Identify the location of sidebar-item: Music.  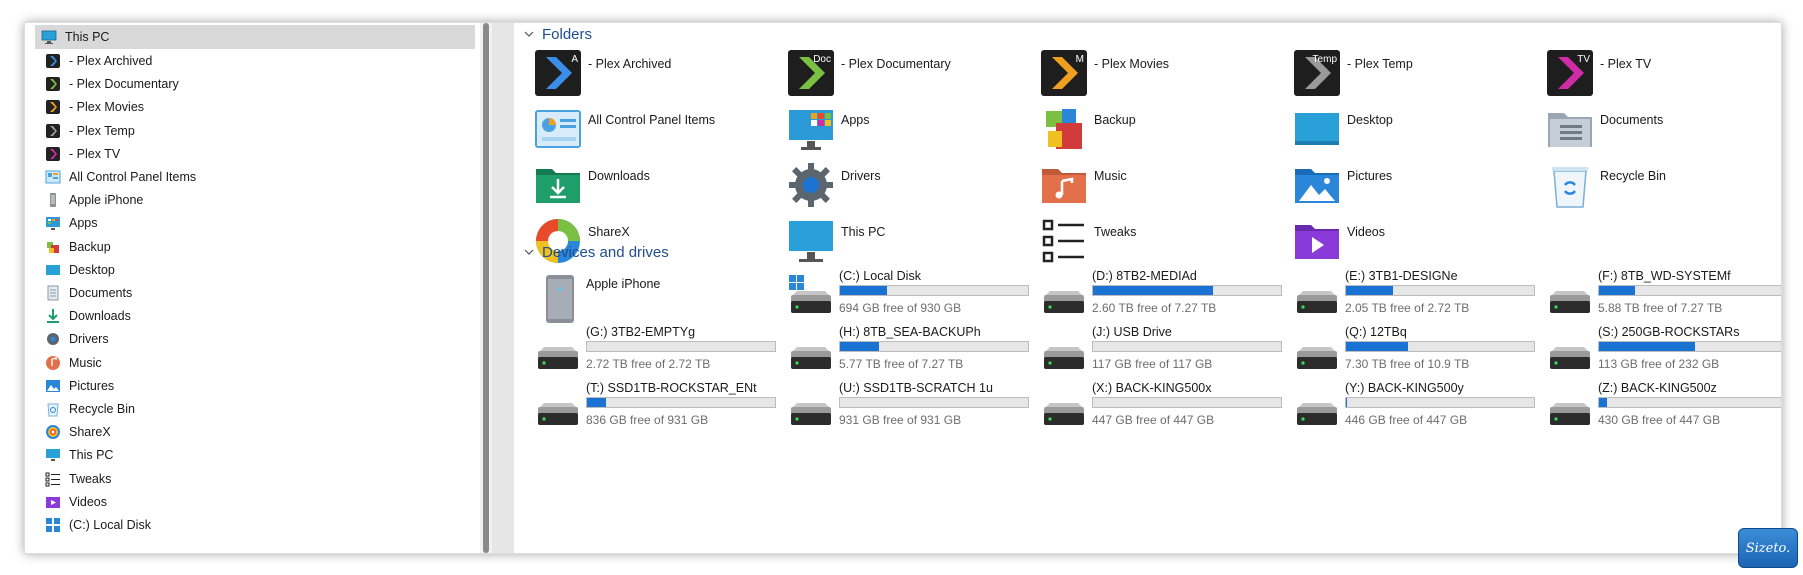
(248, 363).